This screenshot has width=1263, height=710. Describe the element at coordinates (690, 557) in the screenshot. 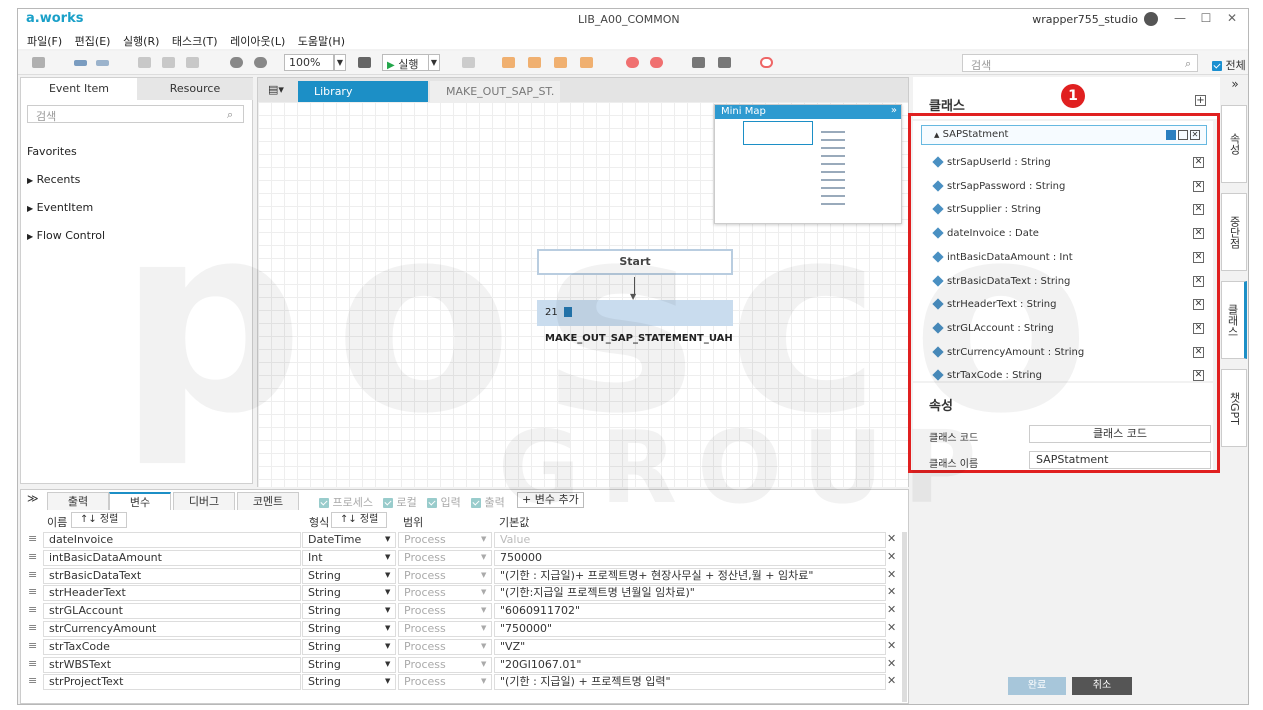

I see `var-default-field: 750000` at that location.